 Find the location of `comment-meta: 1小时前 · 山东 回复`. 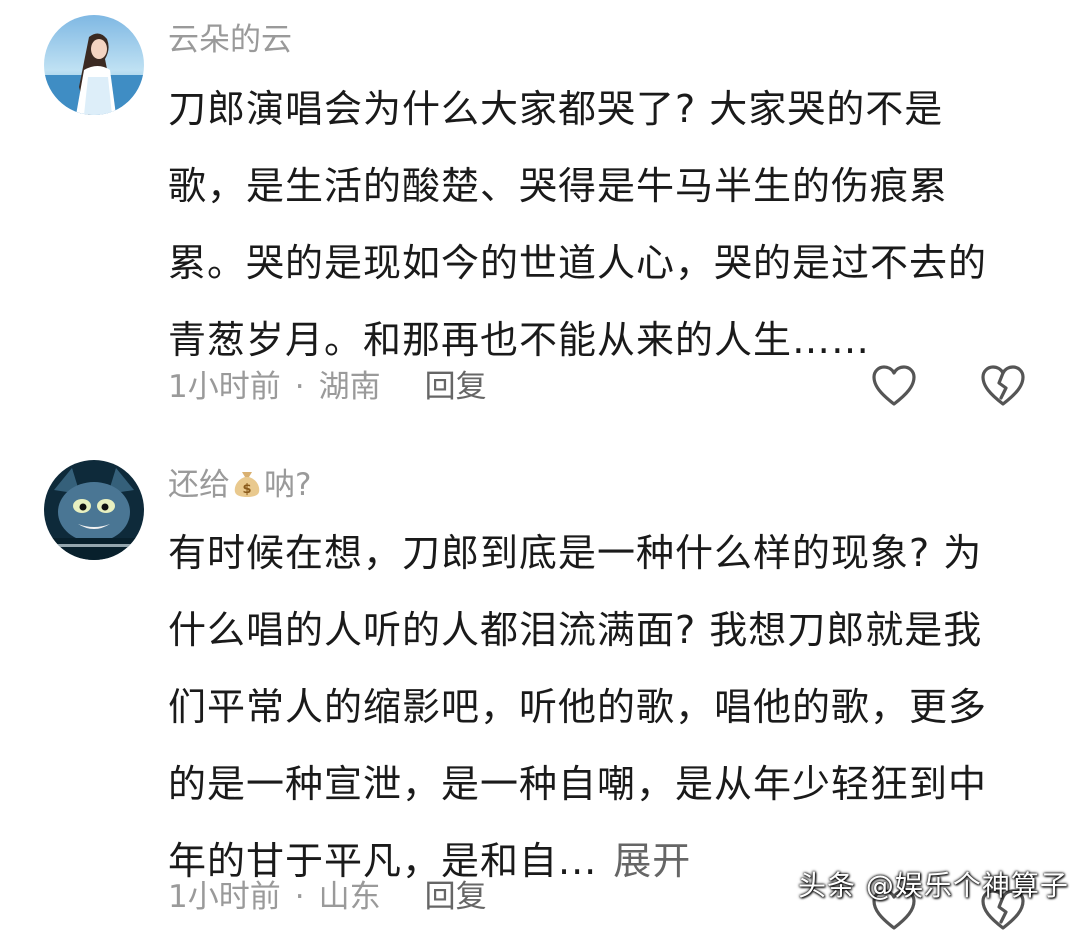

comment-meta: 1小时前 · 山东 回复 is located at coordinates (327, 897).